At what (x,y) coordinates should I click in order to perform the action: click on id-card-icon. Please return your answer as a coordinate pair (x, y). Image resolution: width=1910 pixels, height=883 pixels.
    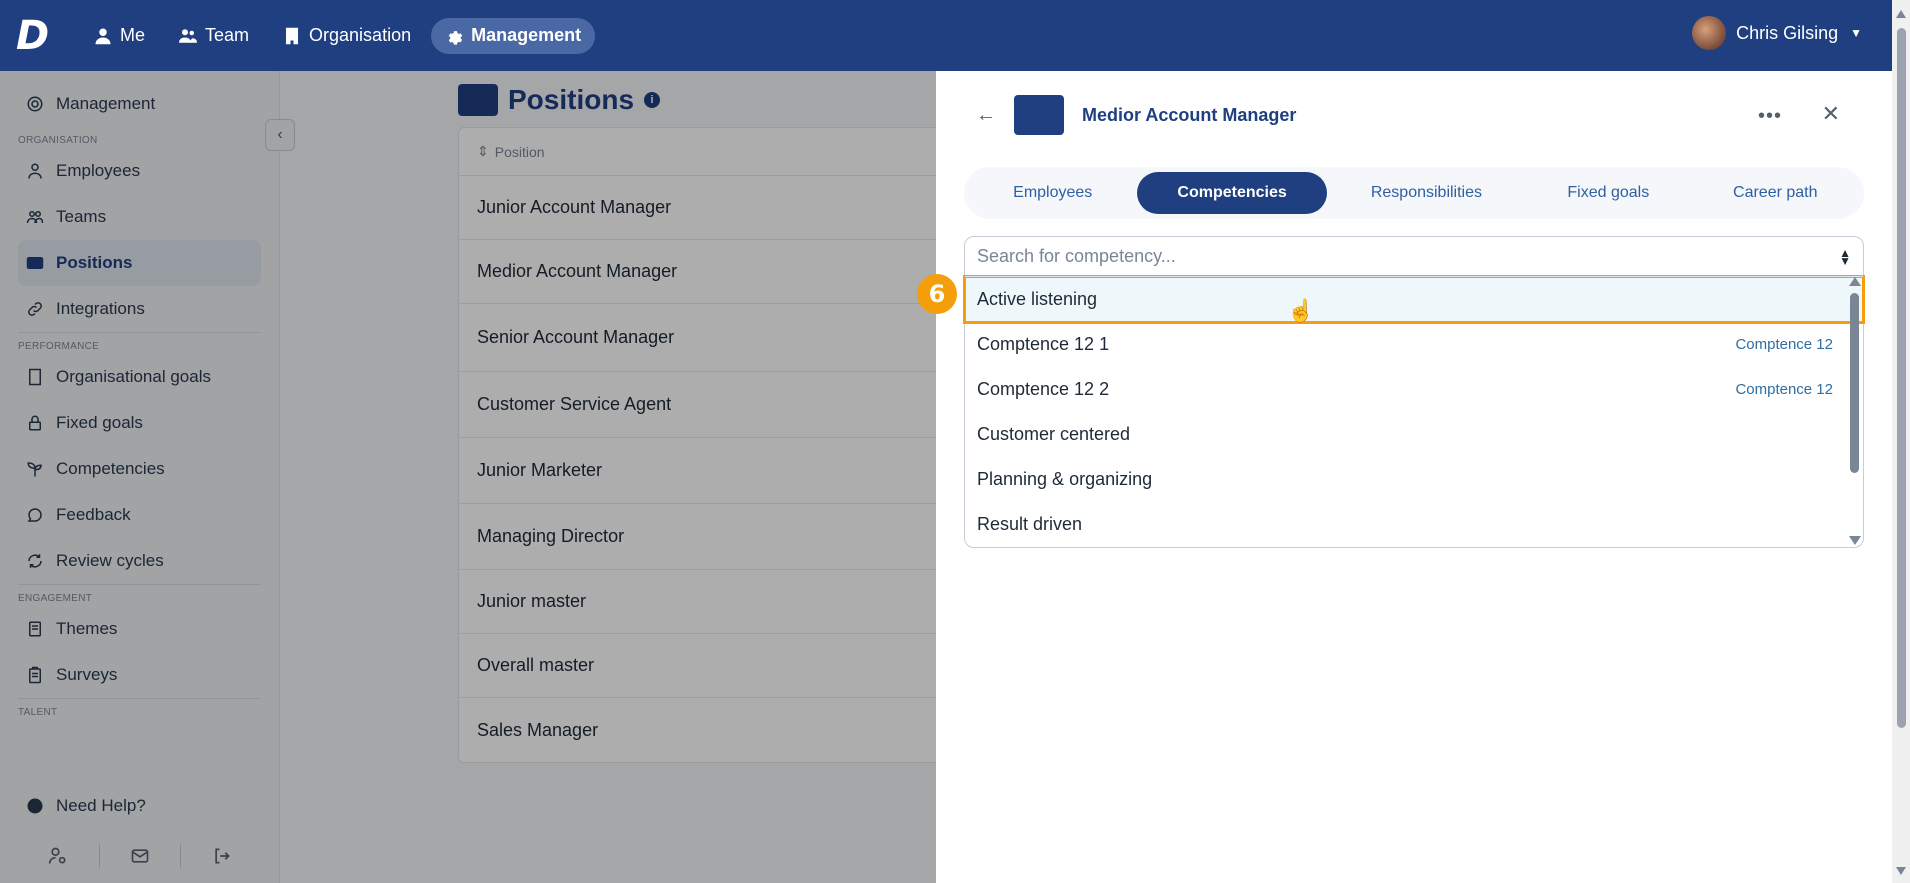
    Looking at the image, I should click on (1039, 115).